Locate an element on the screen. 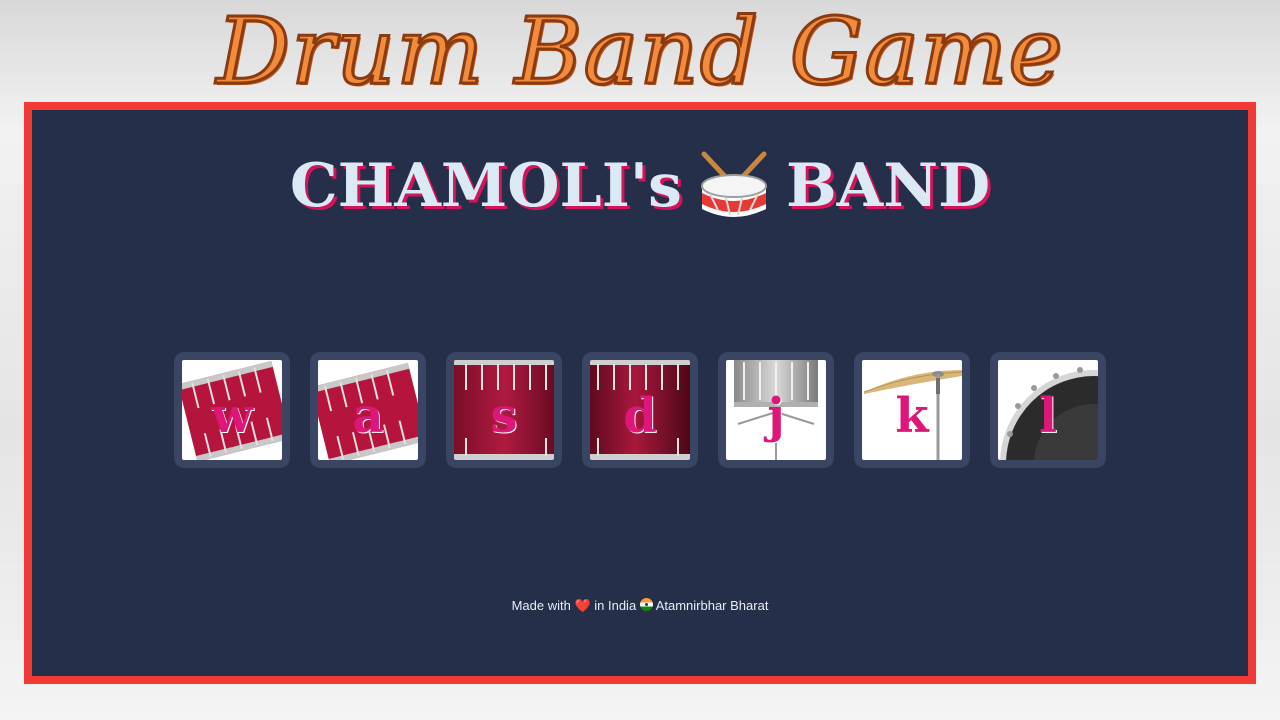 Image resolution: width=1280 pixels, height=720 pixels. game-banner-title: Drum Band Game is located at coordinates (639, 53).